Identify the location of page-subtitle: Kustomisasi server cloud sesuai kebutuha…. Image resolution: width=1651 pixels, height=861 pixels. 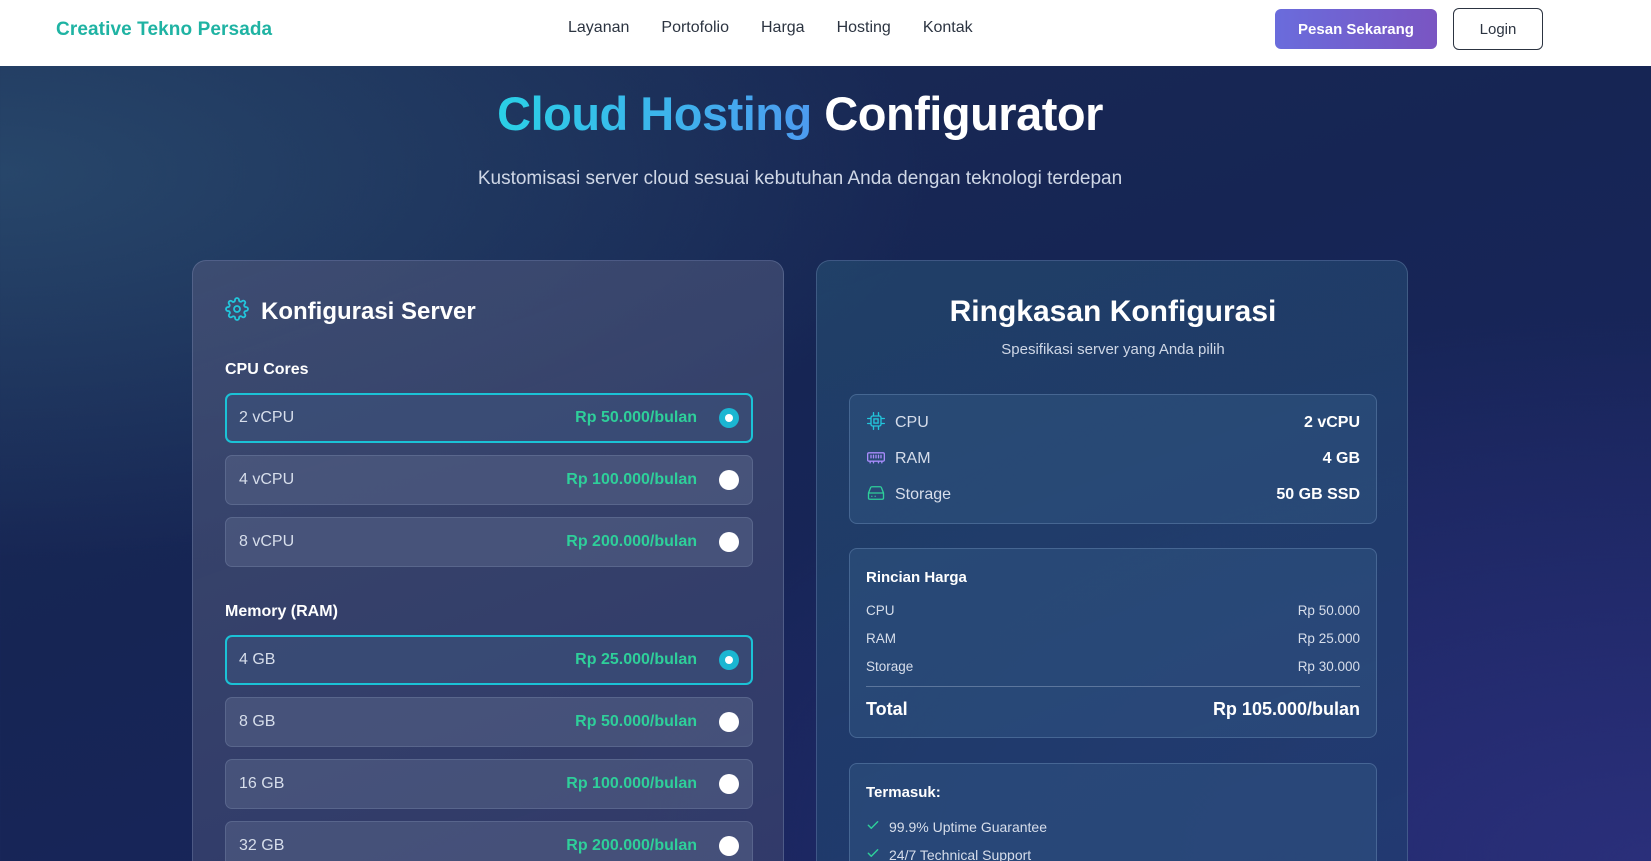
(800, 178).